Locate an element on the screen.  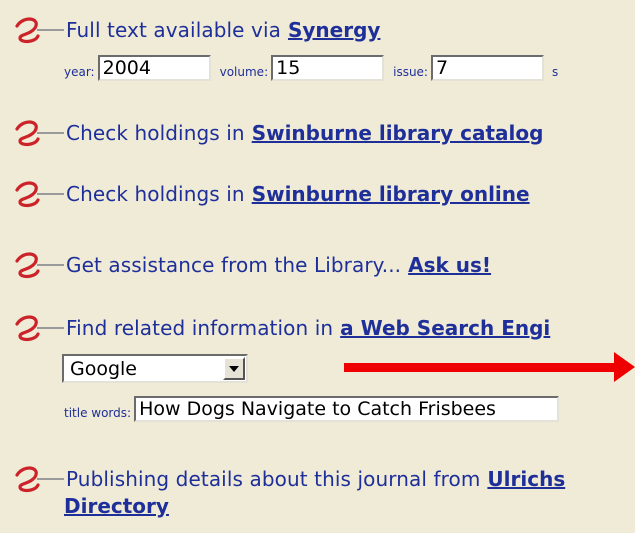
ulrichs-link: Ulrichs is located at coordinates (526, 479).